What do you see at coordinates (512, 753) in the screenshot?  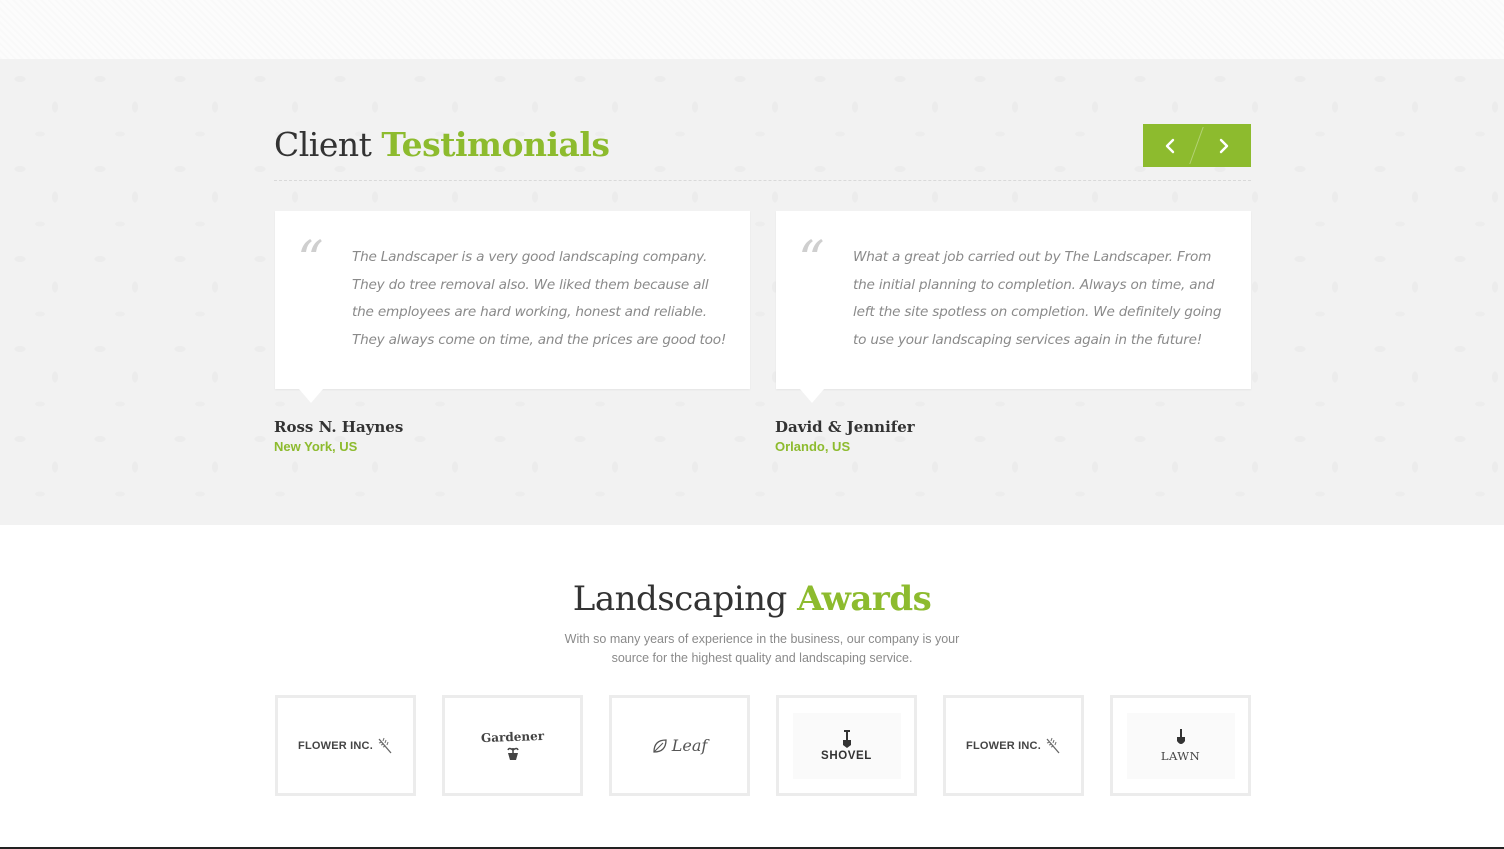 I see `plant-pot-icon` at bounding box center [512, 753].